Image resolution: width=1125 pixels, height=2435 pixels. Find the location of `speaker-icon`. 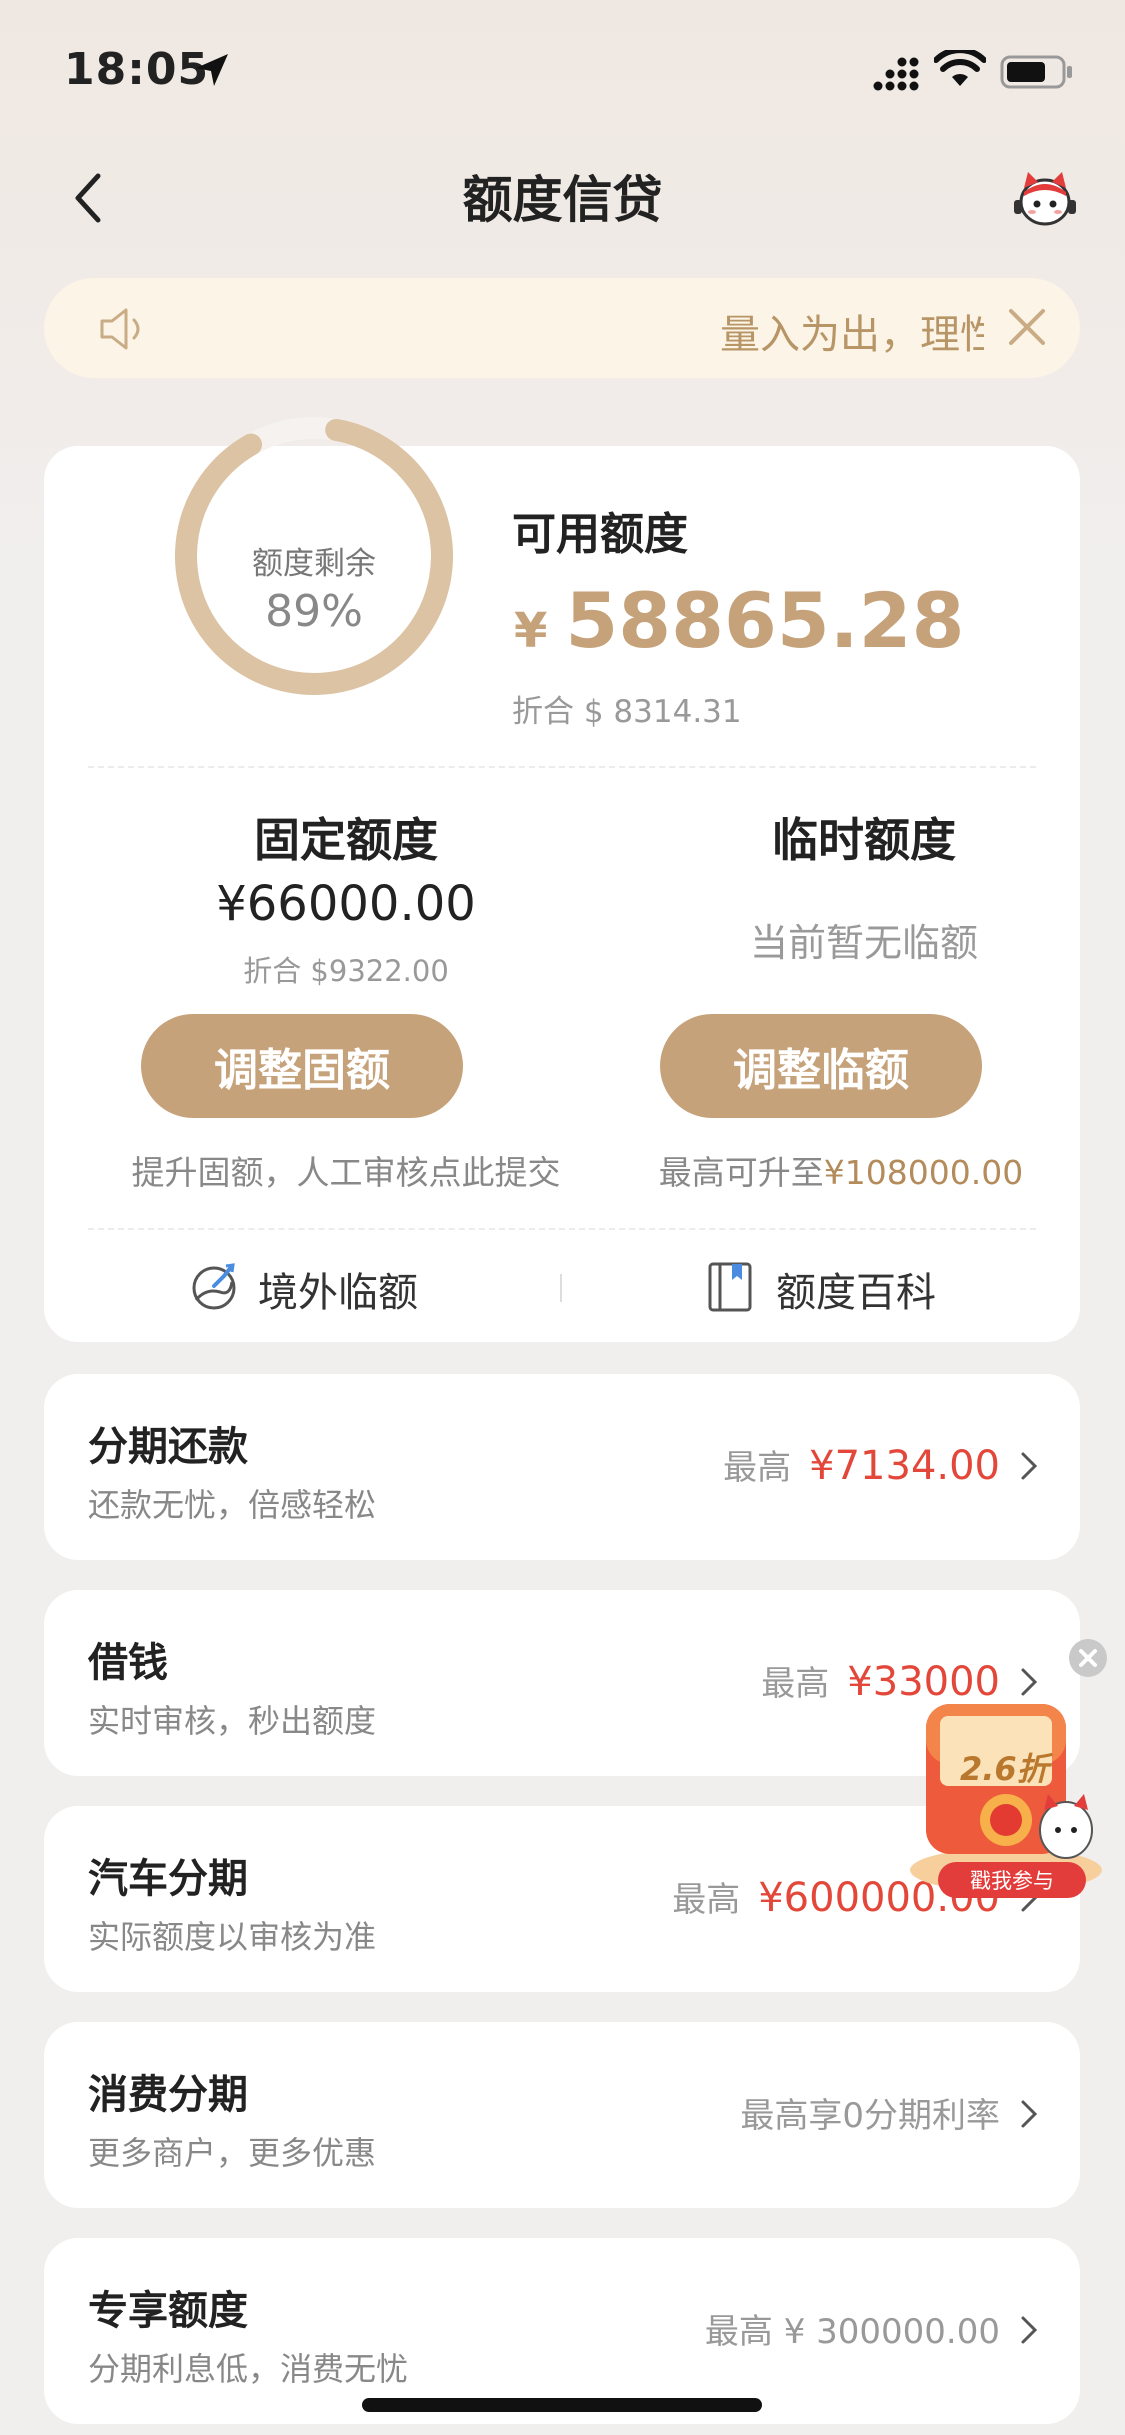

speaker-icon is located at coordinates (120, 329).